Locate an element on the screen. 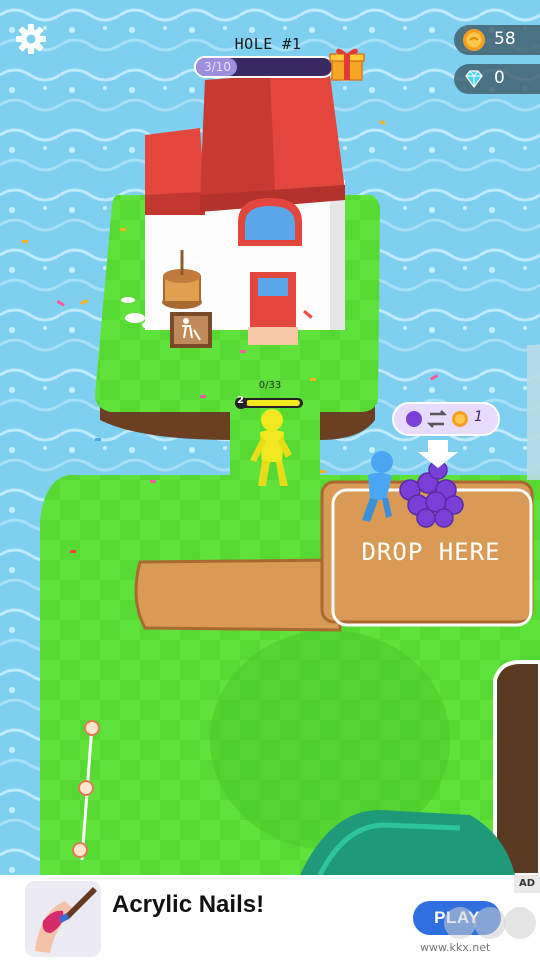 This screenshot has height=960, width=540. trade-amount: 1 is located at coordinates (478, 417).